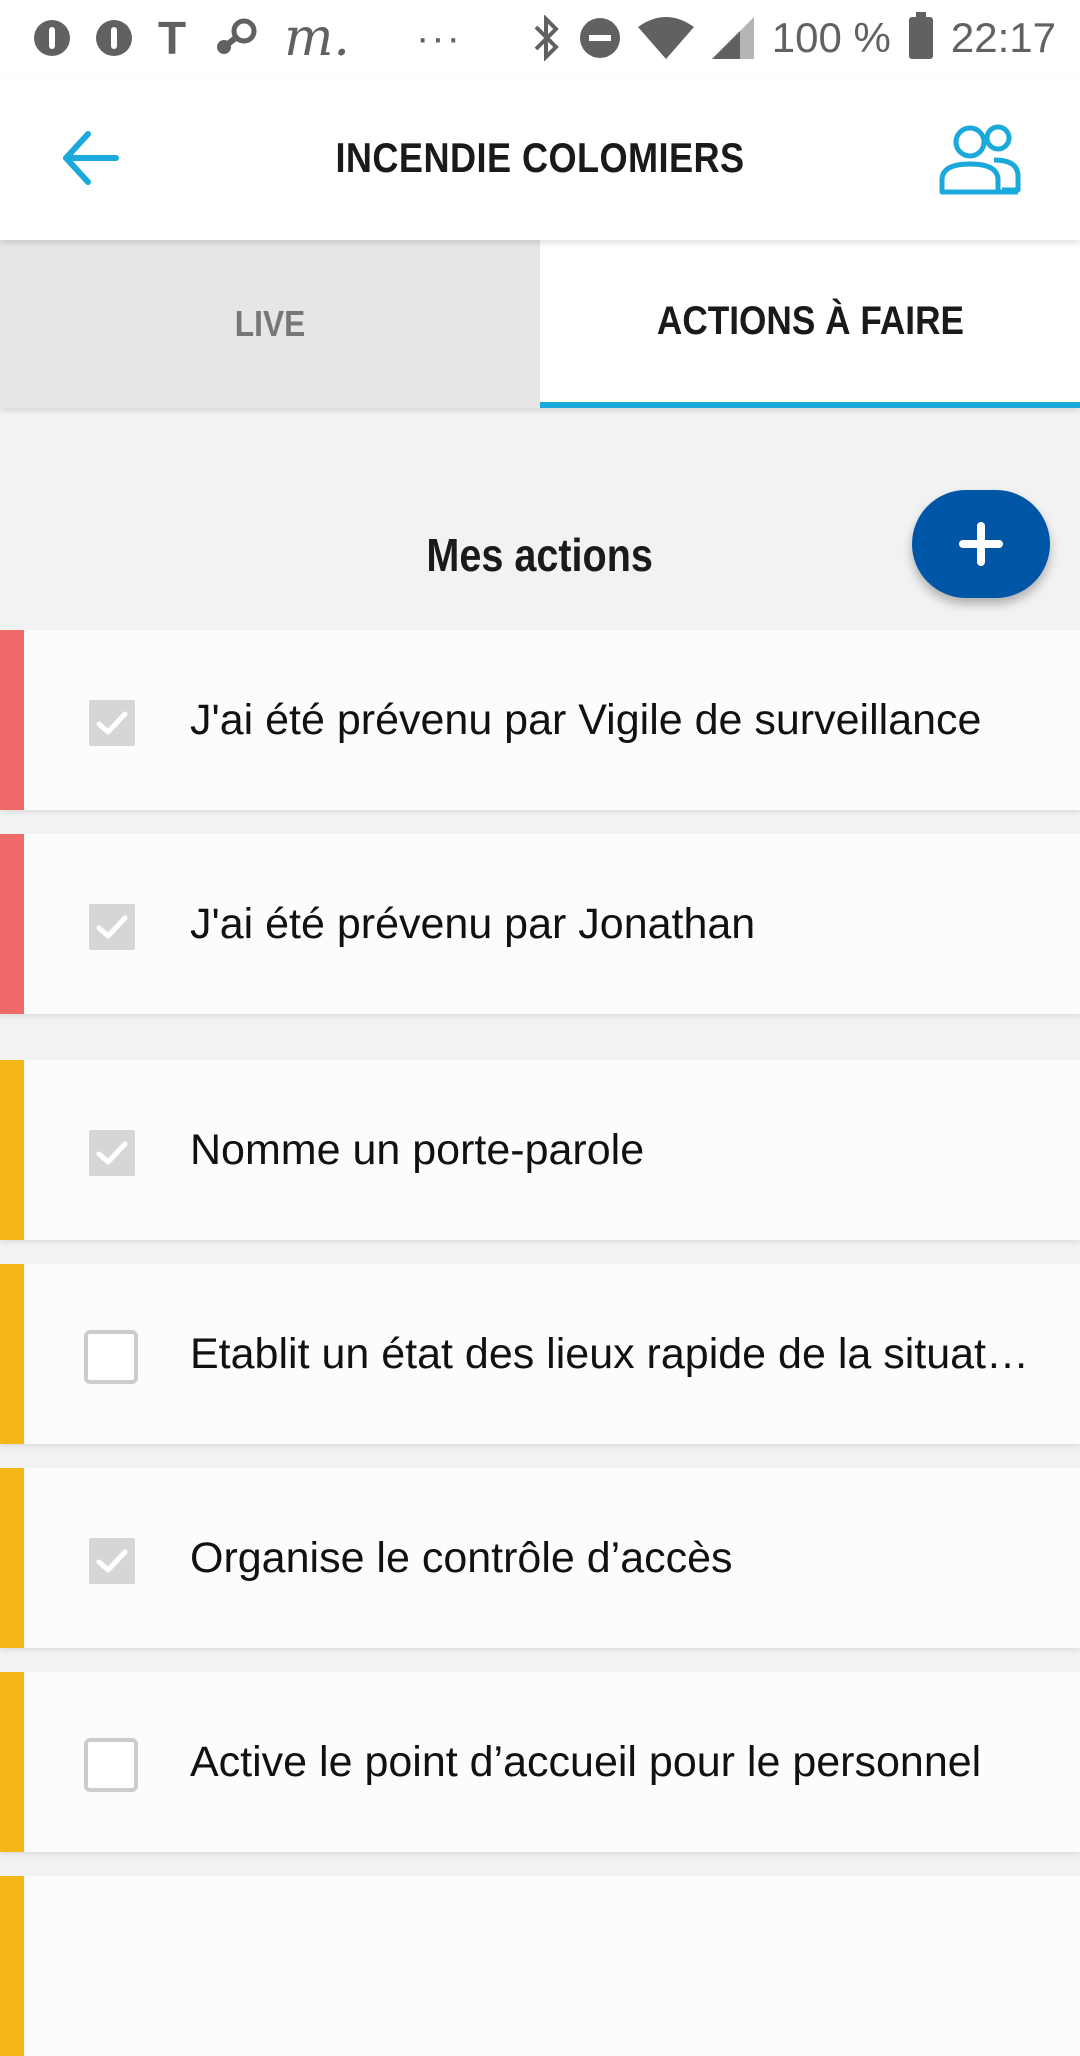 Image resolution: width=1080 pixels, height=2056 pixels. I want to click on more-notifications-icon: ···, so click(438, 37).